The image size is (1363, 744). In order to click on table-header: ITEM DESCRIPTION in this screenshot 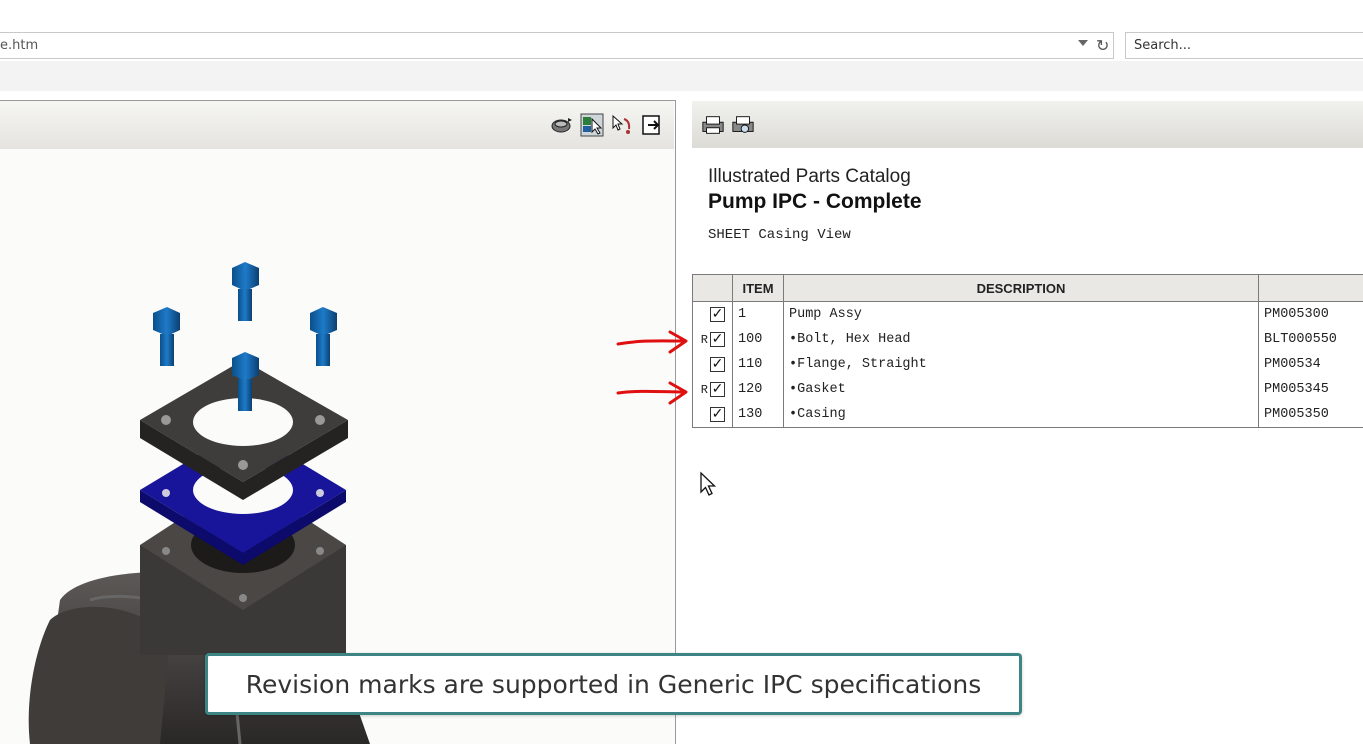, I will do `click(1027, 288)`.